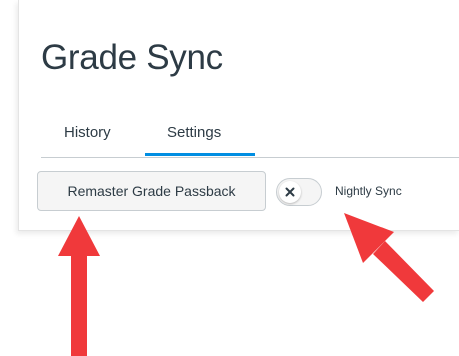 This screenshot has width=459, height=356. What do you see at coordinates (87, 132) in the screenshot?
I see `tab-history: History` at bounding box center [87, 132].